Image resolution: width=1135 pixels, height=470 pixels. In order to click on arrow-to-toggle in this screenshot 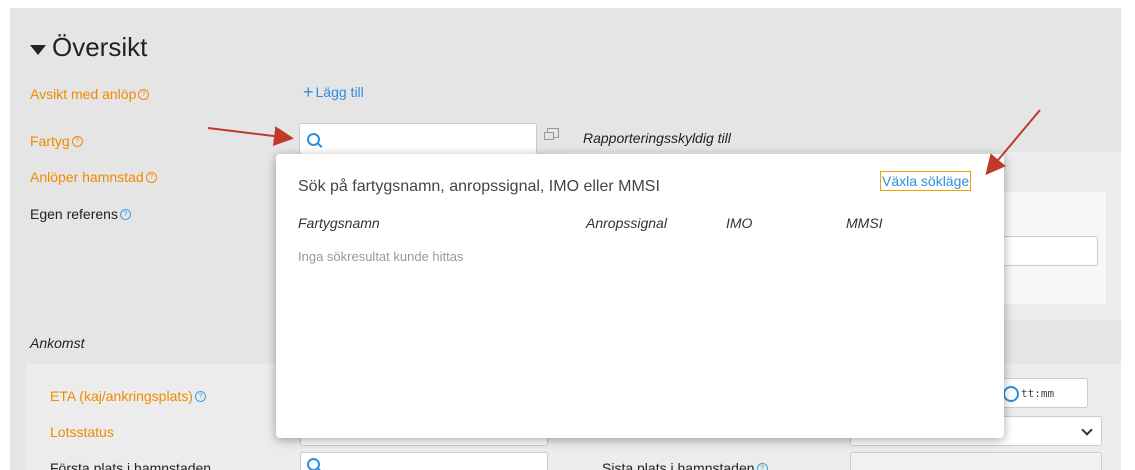, I will do `click(1013, 142)`.